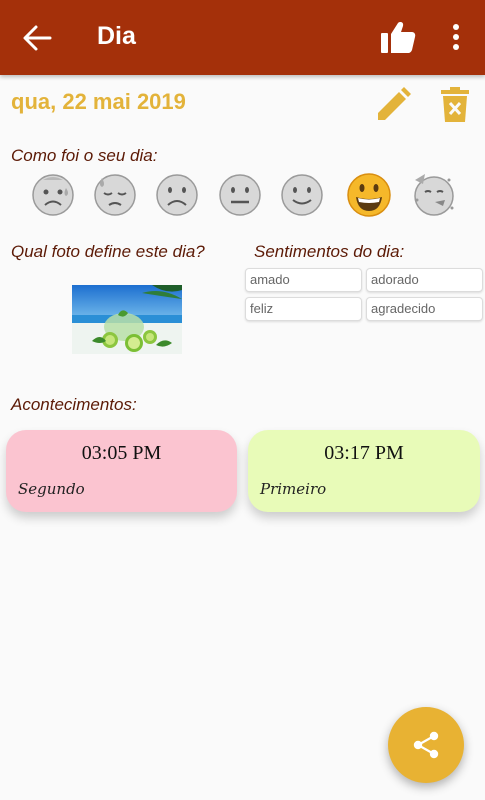  Describe the element at coordinates (74, 404) in the screenshot. I see `events-title-label: Acontecimentos:` at that location.